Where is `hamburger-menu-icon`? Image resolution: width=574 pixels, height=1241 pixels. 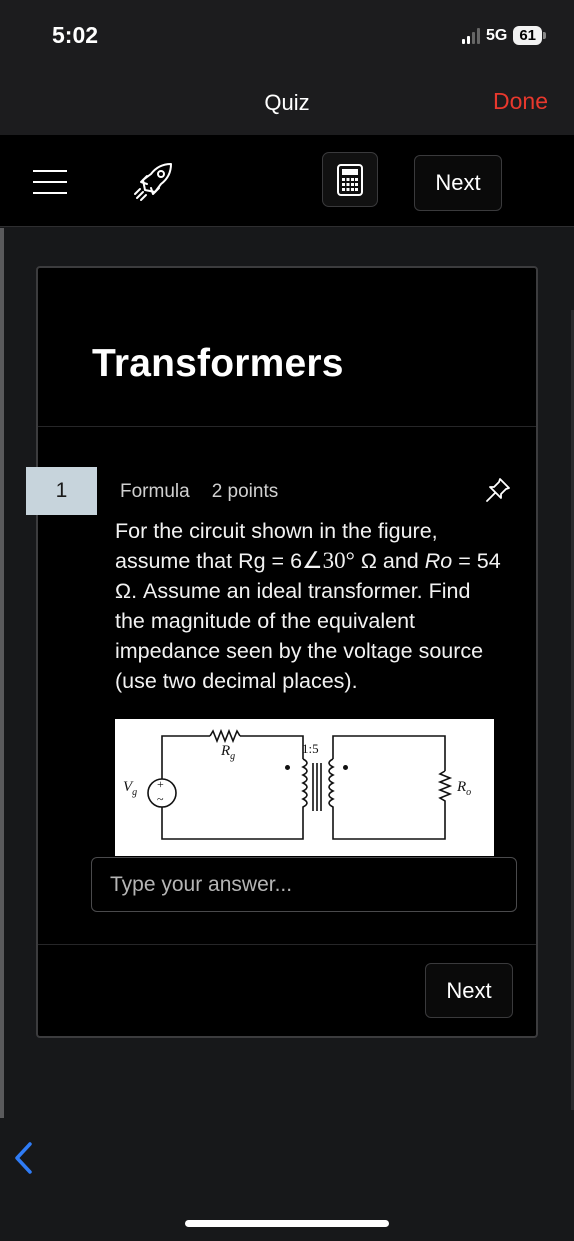
hamburger-menu-icon is located at coordinates (50, 182).